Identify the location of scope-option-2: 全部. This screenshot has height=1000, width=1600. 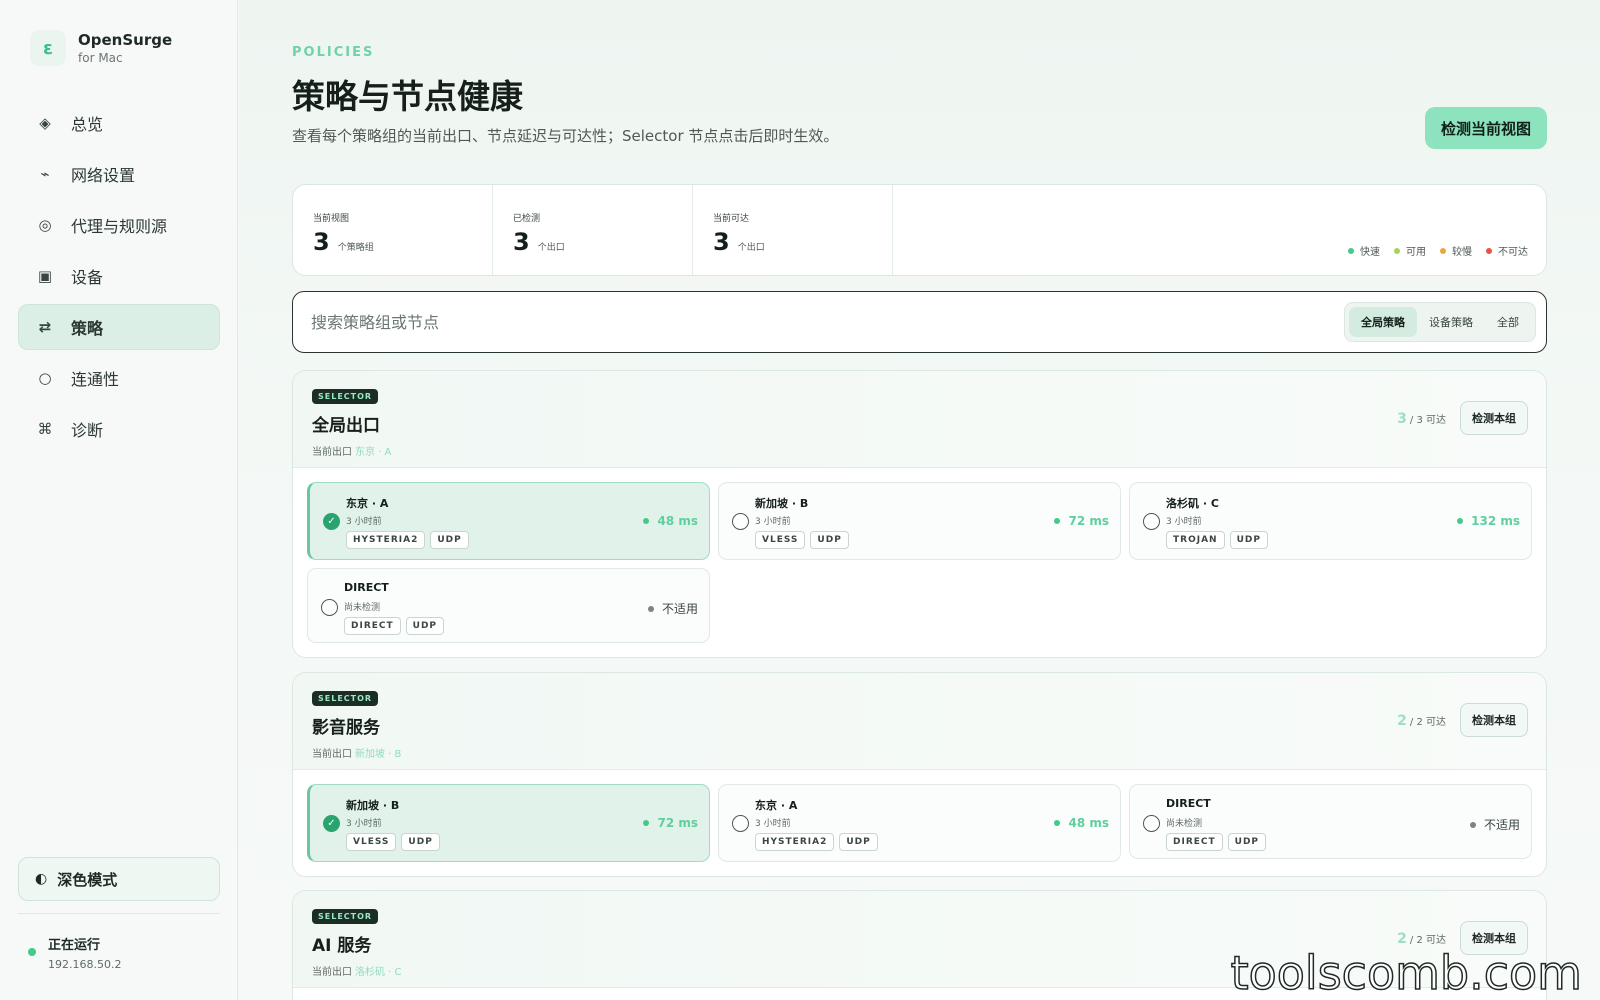
(1508, 322).